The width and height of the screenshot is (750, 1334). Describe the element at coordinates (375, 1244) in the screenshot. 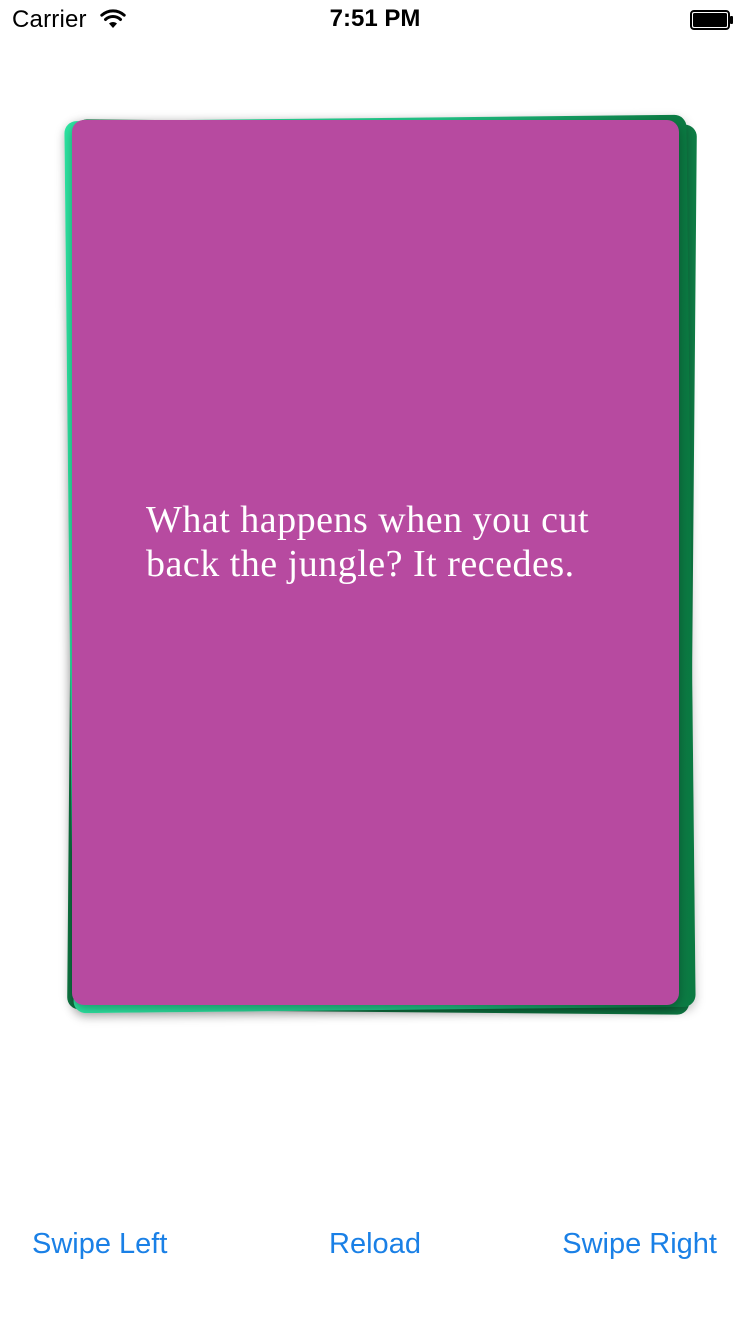

I see `reload-button: Reload` at that location.